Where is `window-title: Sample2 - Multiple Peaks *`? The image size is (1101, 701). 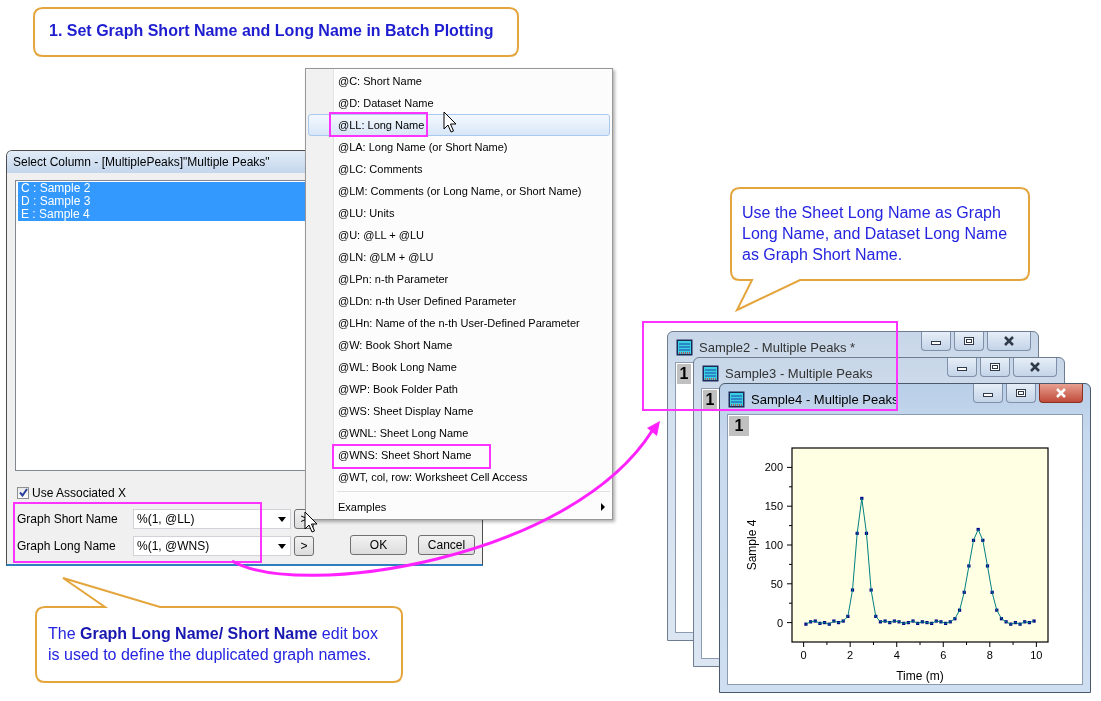 window-title: Sample2 - Multiple Peaks * is located at coordinates (777, 347).